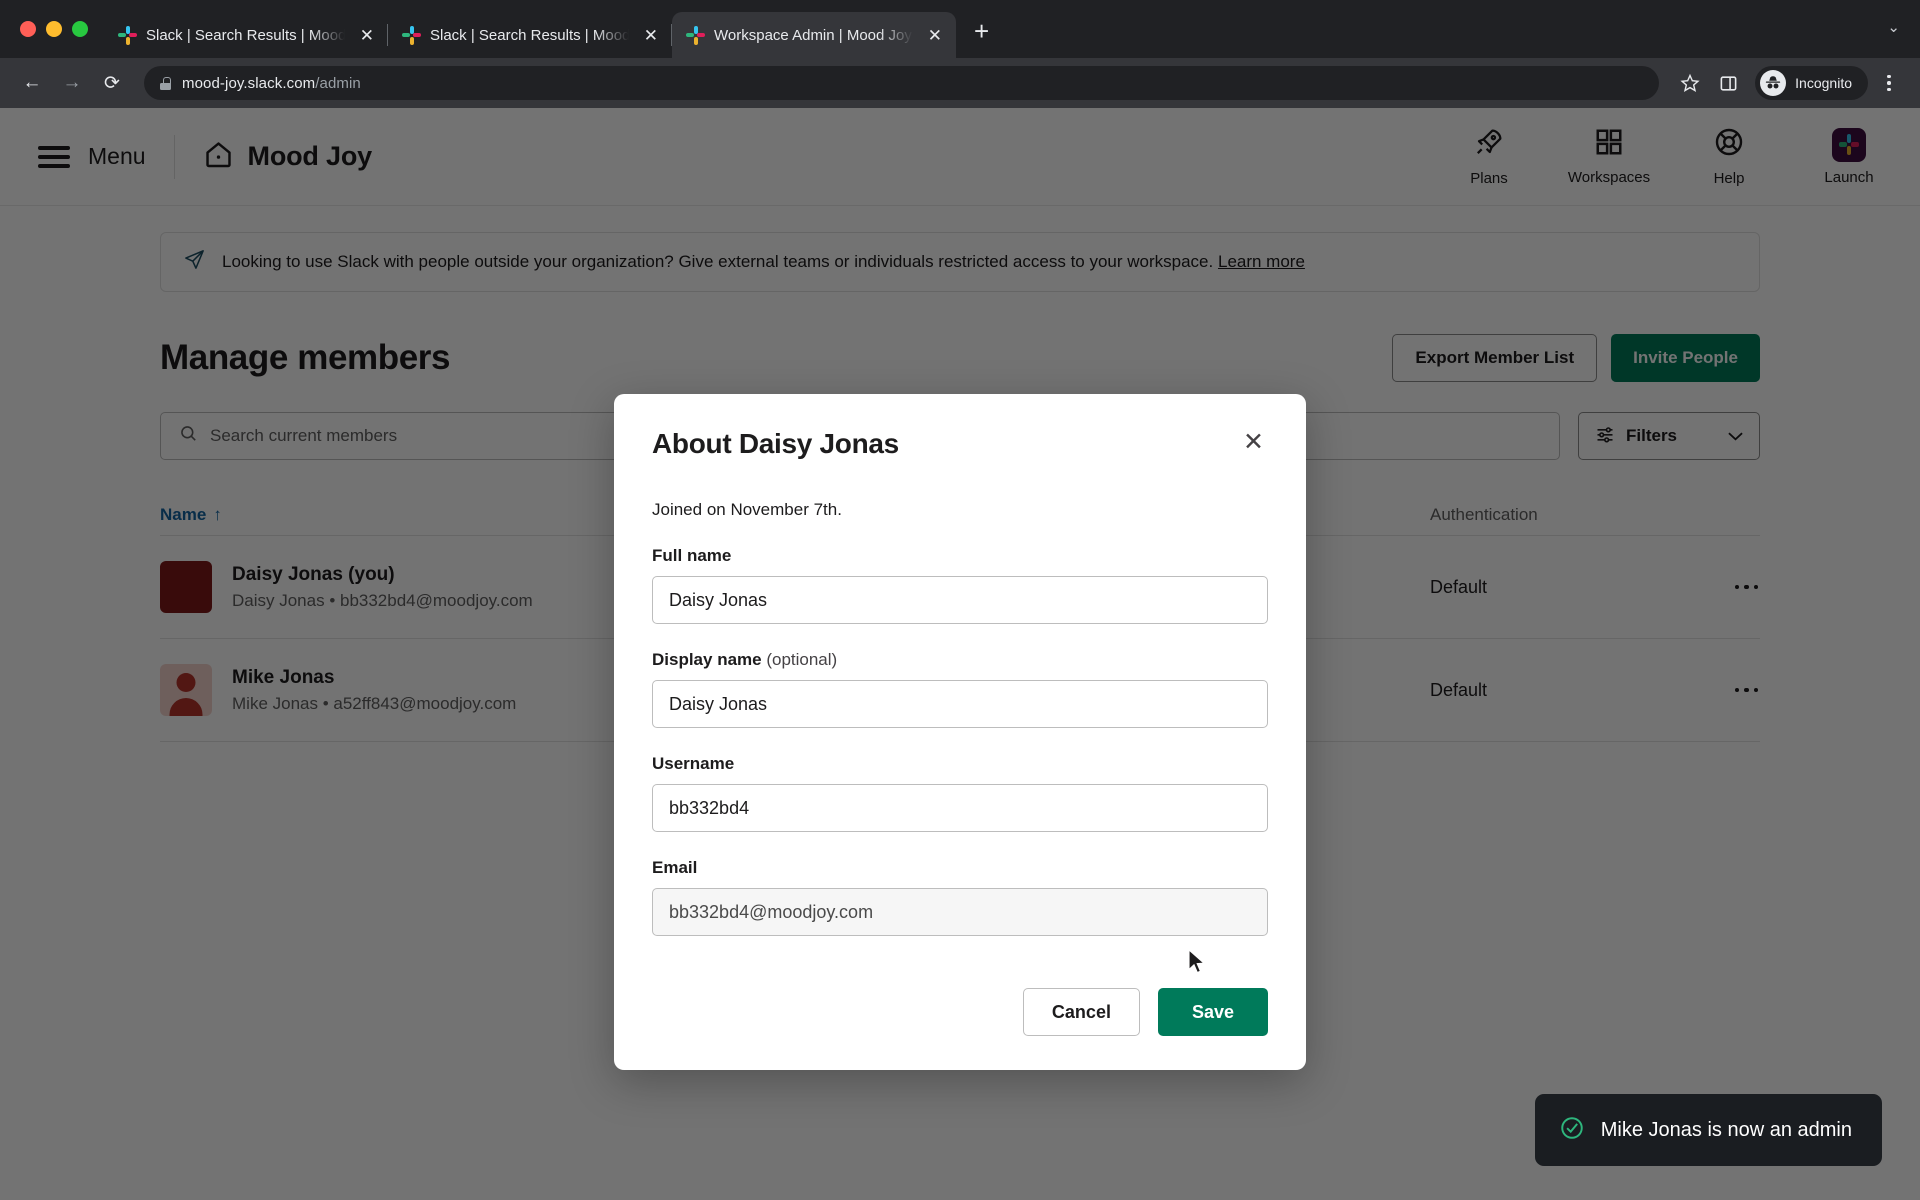 The height and width of the screenshot is (1200, 1920). I want to click on browser-tab-1: Slack | Search Results | Mood ... ✕, so click(246, 35).